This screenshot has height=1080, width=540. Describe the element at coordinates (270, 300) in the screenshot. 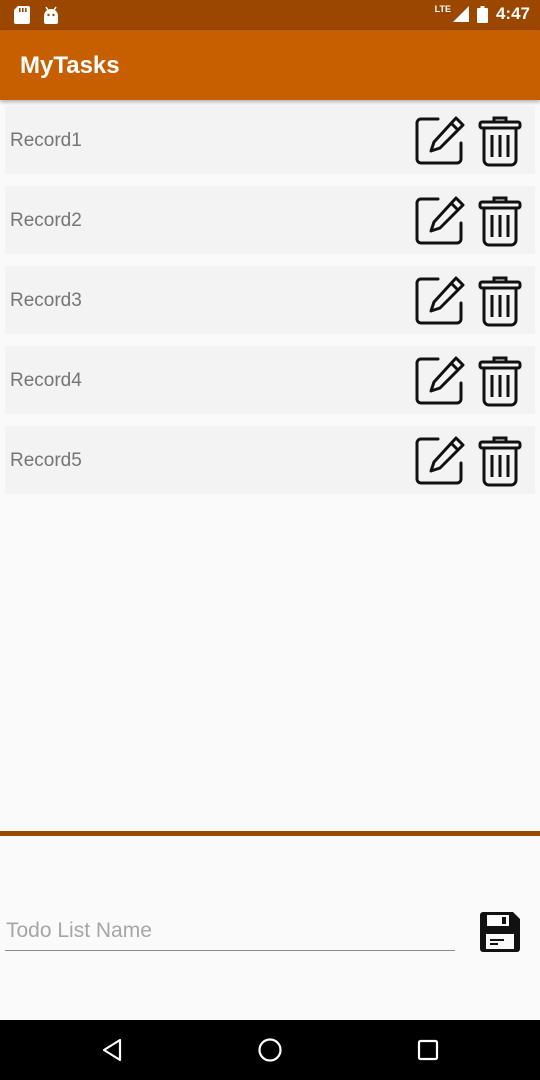

I see `list-item: Record3` at that location.